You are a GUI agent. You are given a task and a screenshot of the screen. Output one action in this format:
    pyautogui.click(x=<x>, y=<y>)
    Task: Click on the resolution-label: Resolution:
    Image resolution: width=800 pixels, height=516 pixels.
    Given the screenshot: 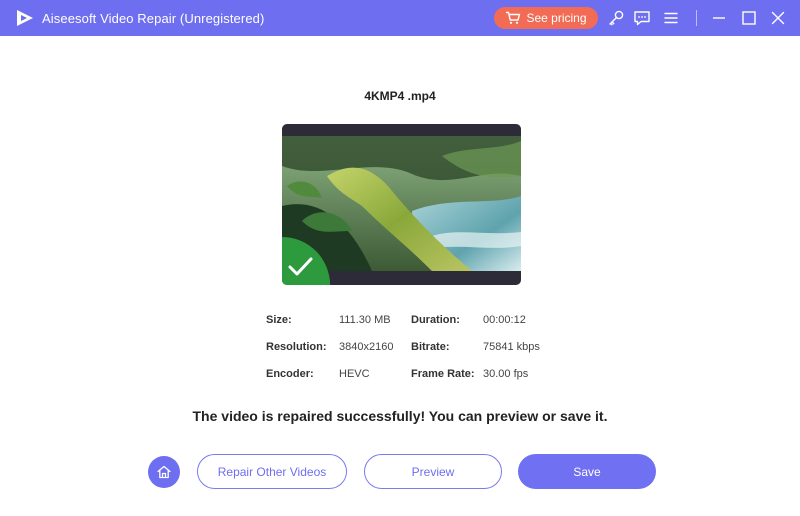 What is the action you would take?
    pyautogui.click(x=296, y=347)
    